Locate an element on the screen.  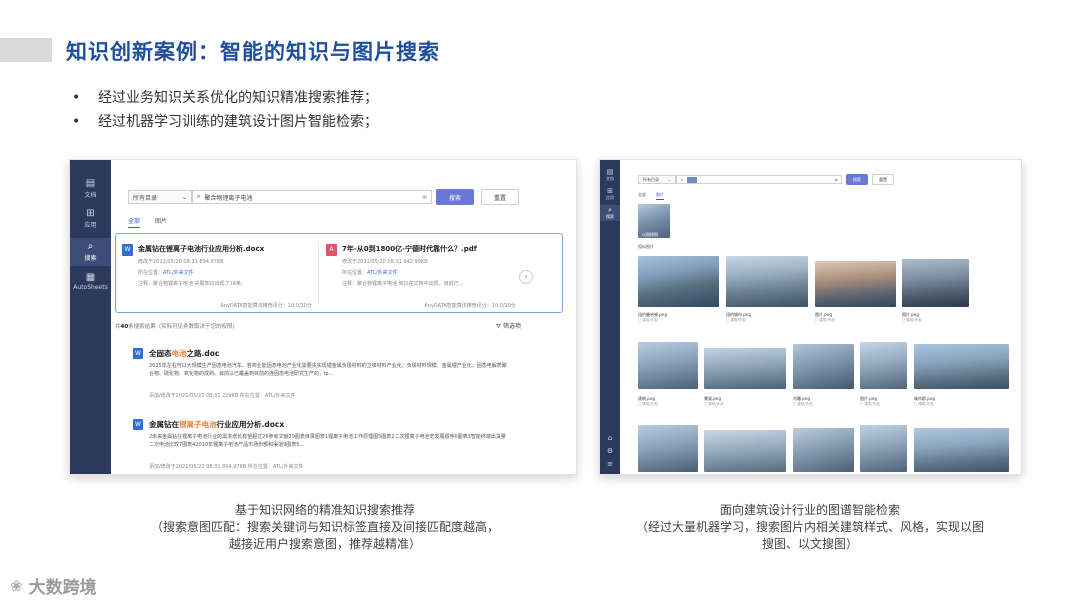
result-title: 金属钻在锂离子电池行业应用分析.docx is located at coordinates (216, 424).